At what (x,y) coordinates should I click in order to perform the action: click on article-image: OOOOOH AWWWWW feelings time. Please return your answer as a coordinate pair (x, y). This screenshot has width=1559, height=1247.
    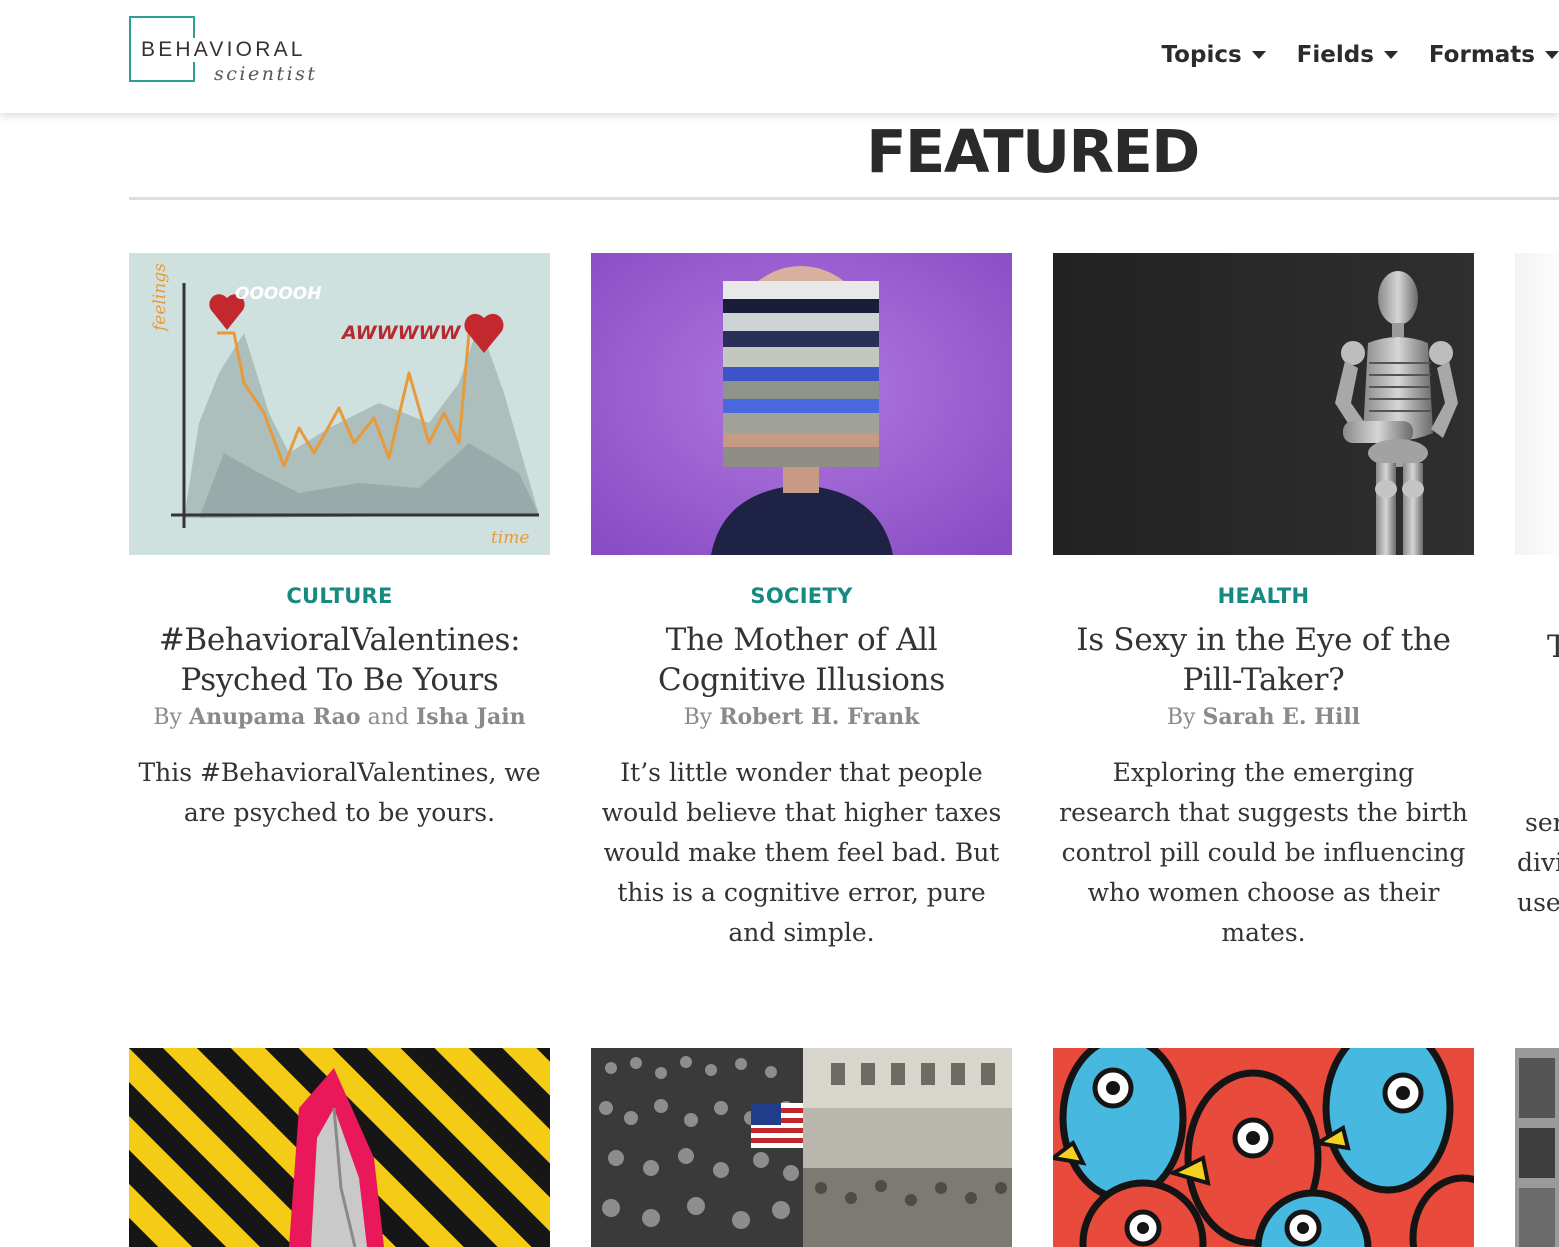
    Looking at the image, I should click on (339, 404).